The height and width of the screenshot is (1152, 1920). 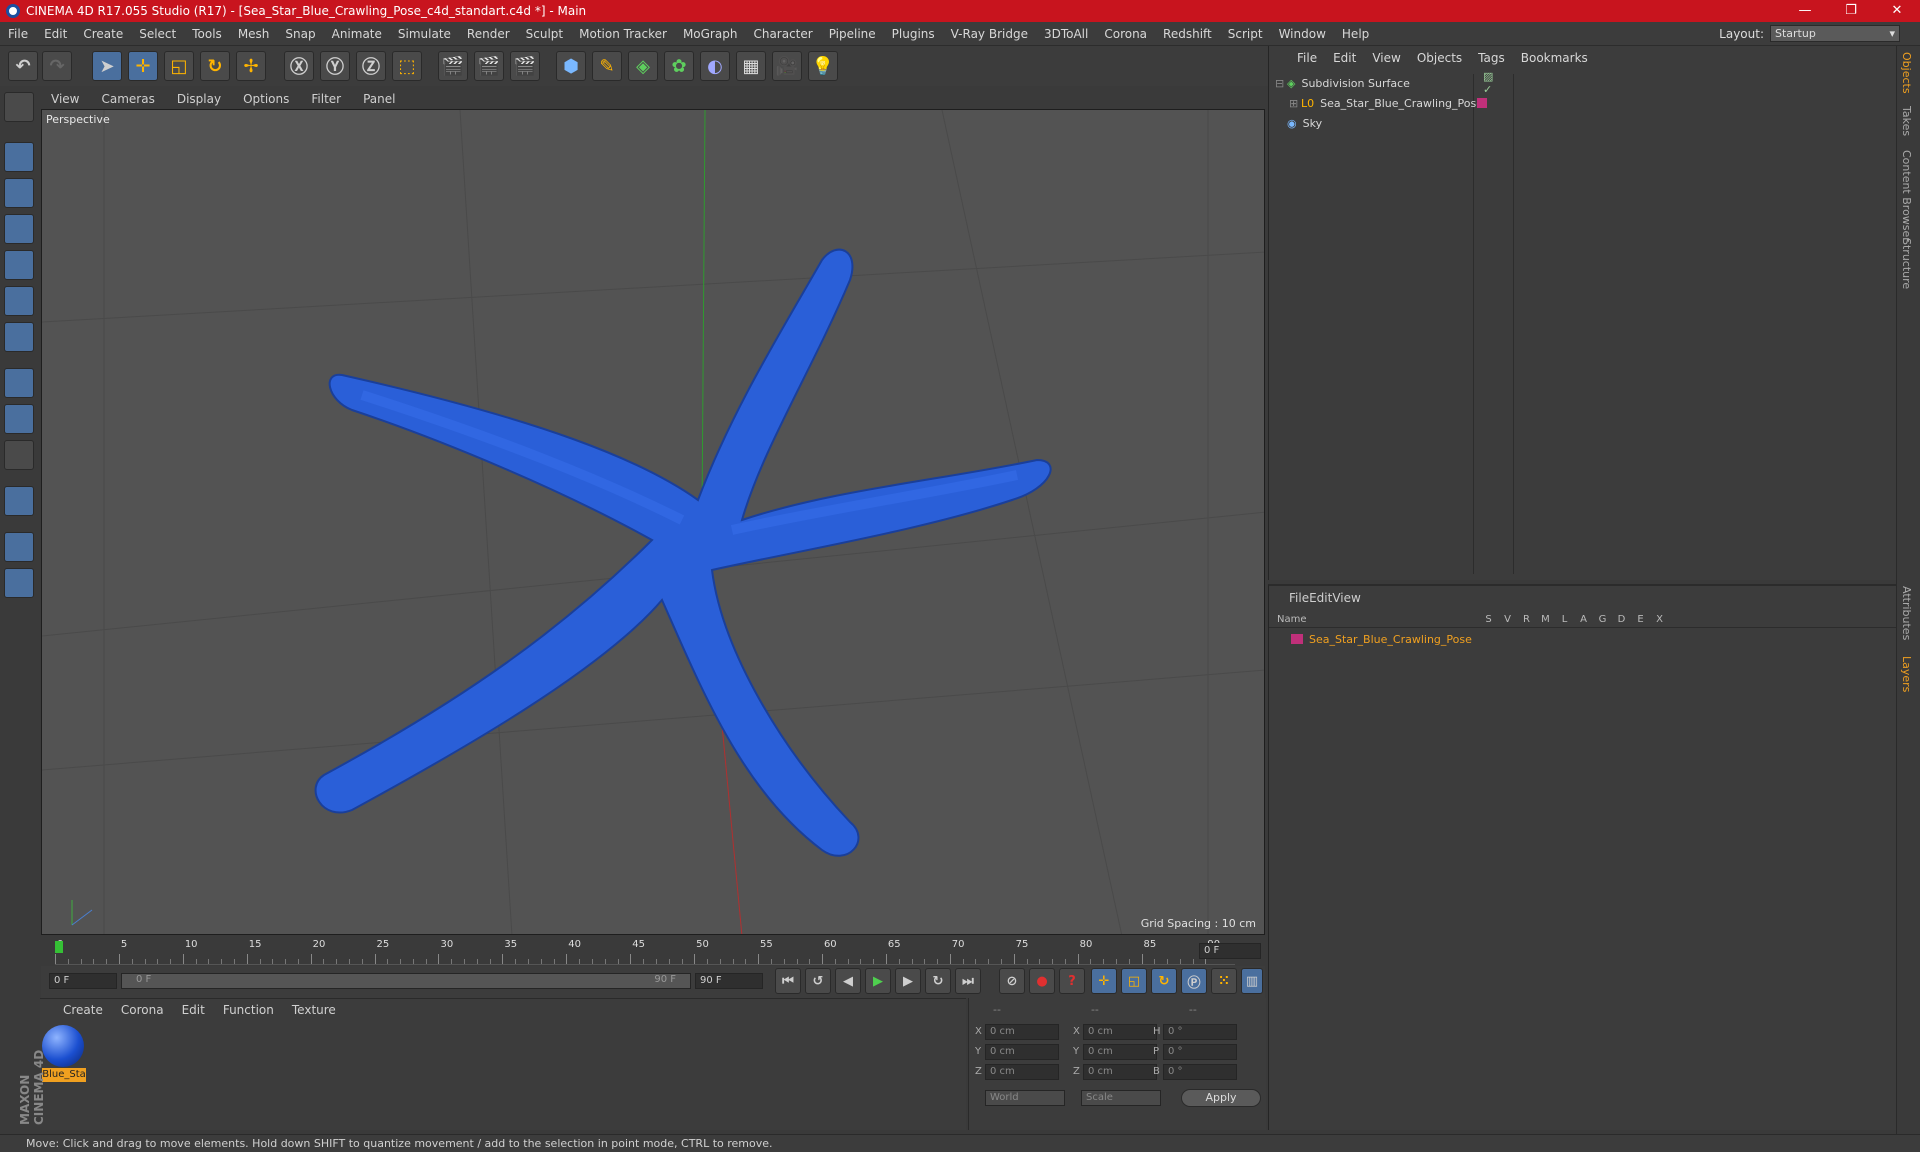 I want to click on coord-field-h: 0 °, so click(x=1200, y=1032).